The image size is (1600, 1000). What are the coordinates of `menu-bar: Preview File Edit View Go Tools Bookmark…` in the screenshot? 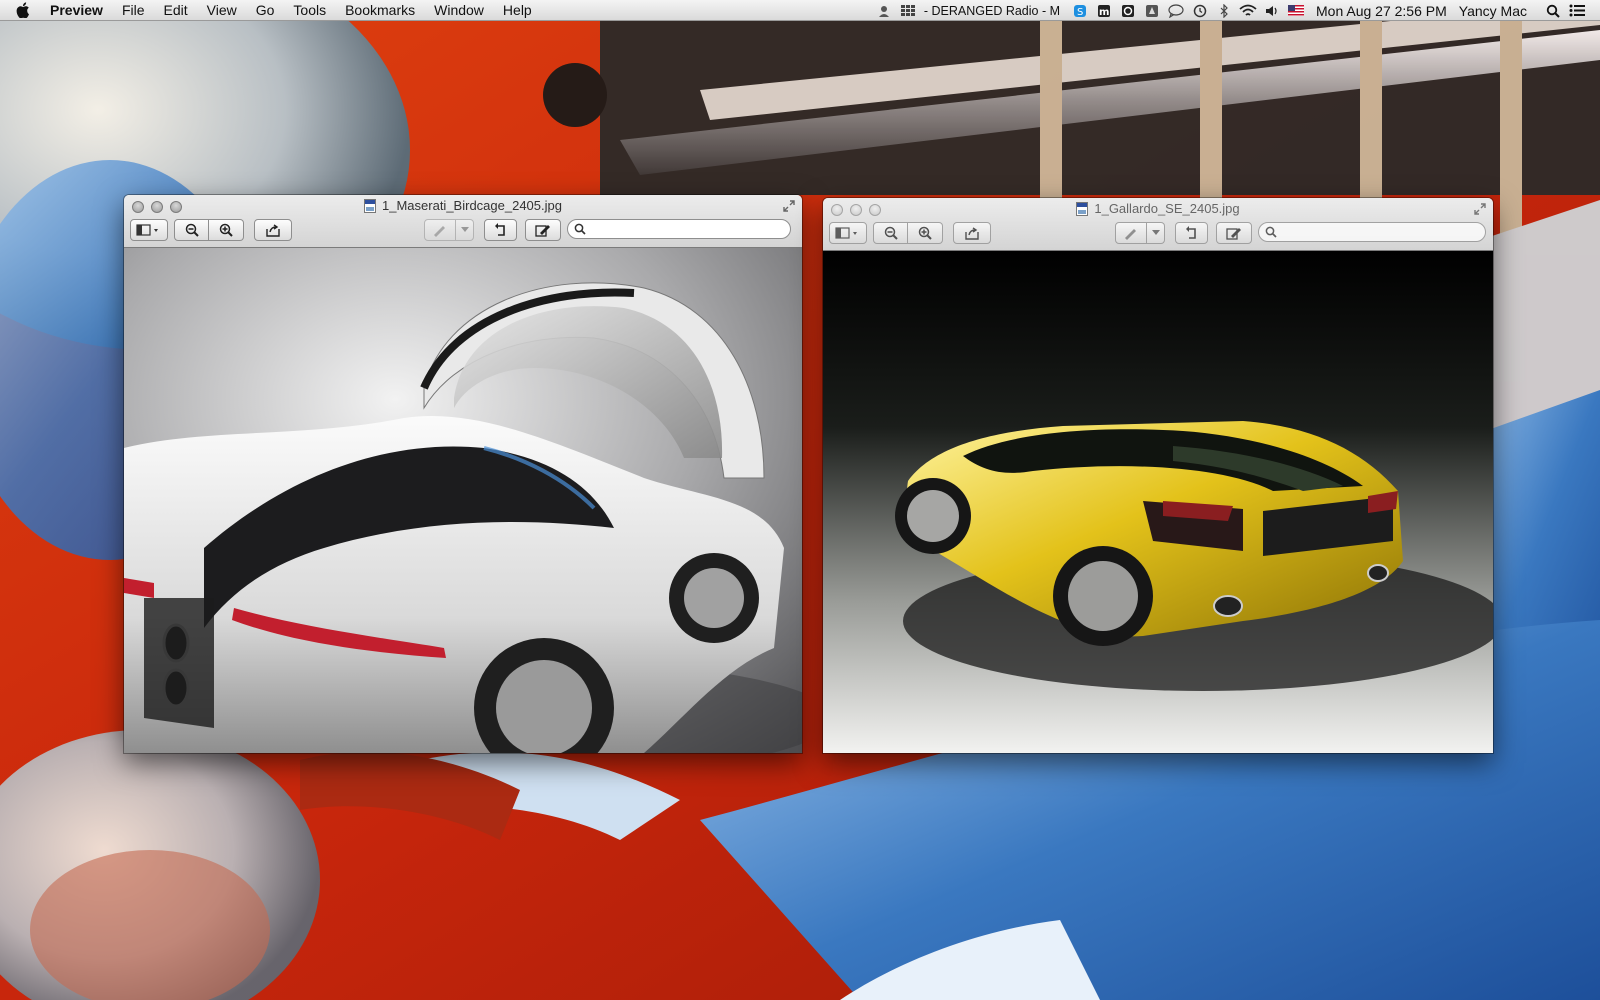 It's located at (800, 10).